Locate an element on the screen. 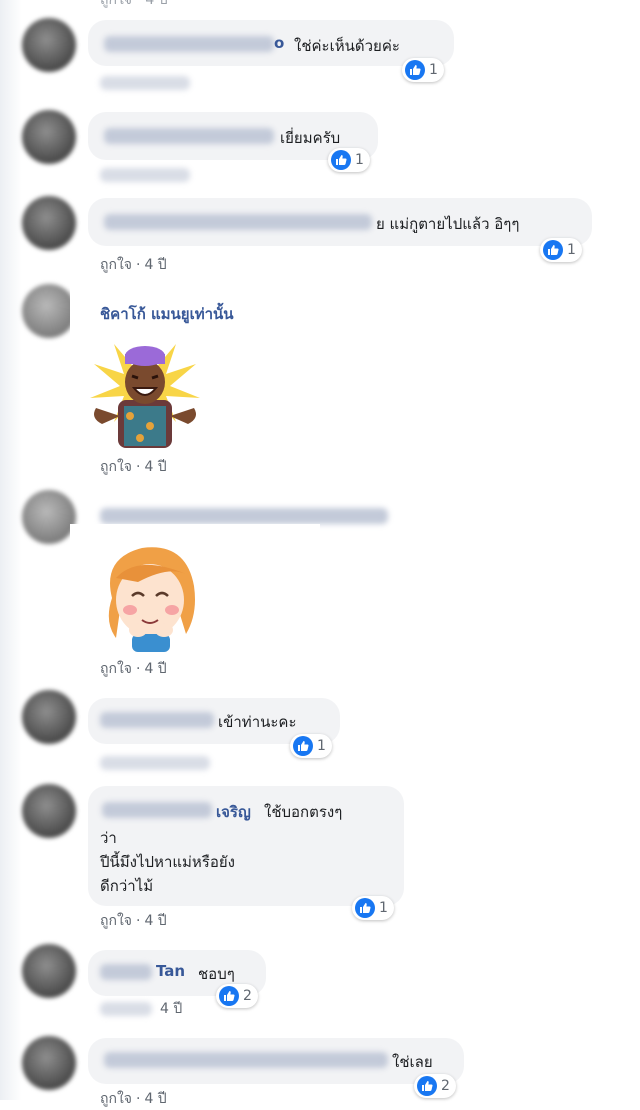 This screenshot has width=640, height=1110. cheering-man-sticker is located at coordinates (145, 393).